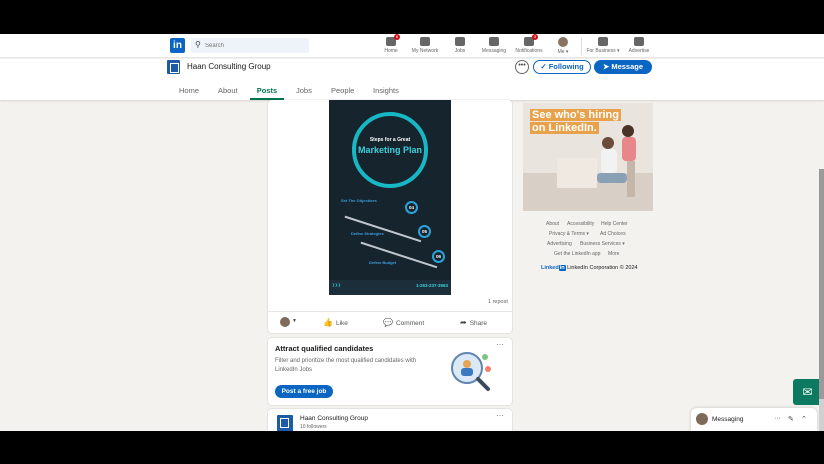 The height and width of the screenshot is (464, 824). What do you see at coordinates (580, 224) in the screenshot?
I see `footer-link-accessibility: Accessibility` at bounding box center [580, 224].